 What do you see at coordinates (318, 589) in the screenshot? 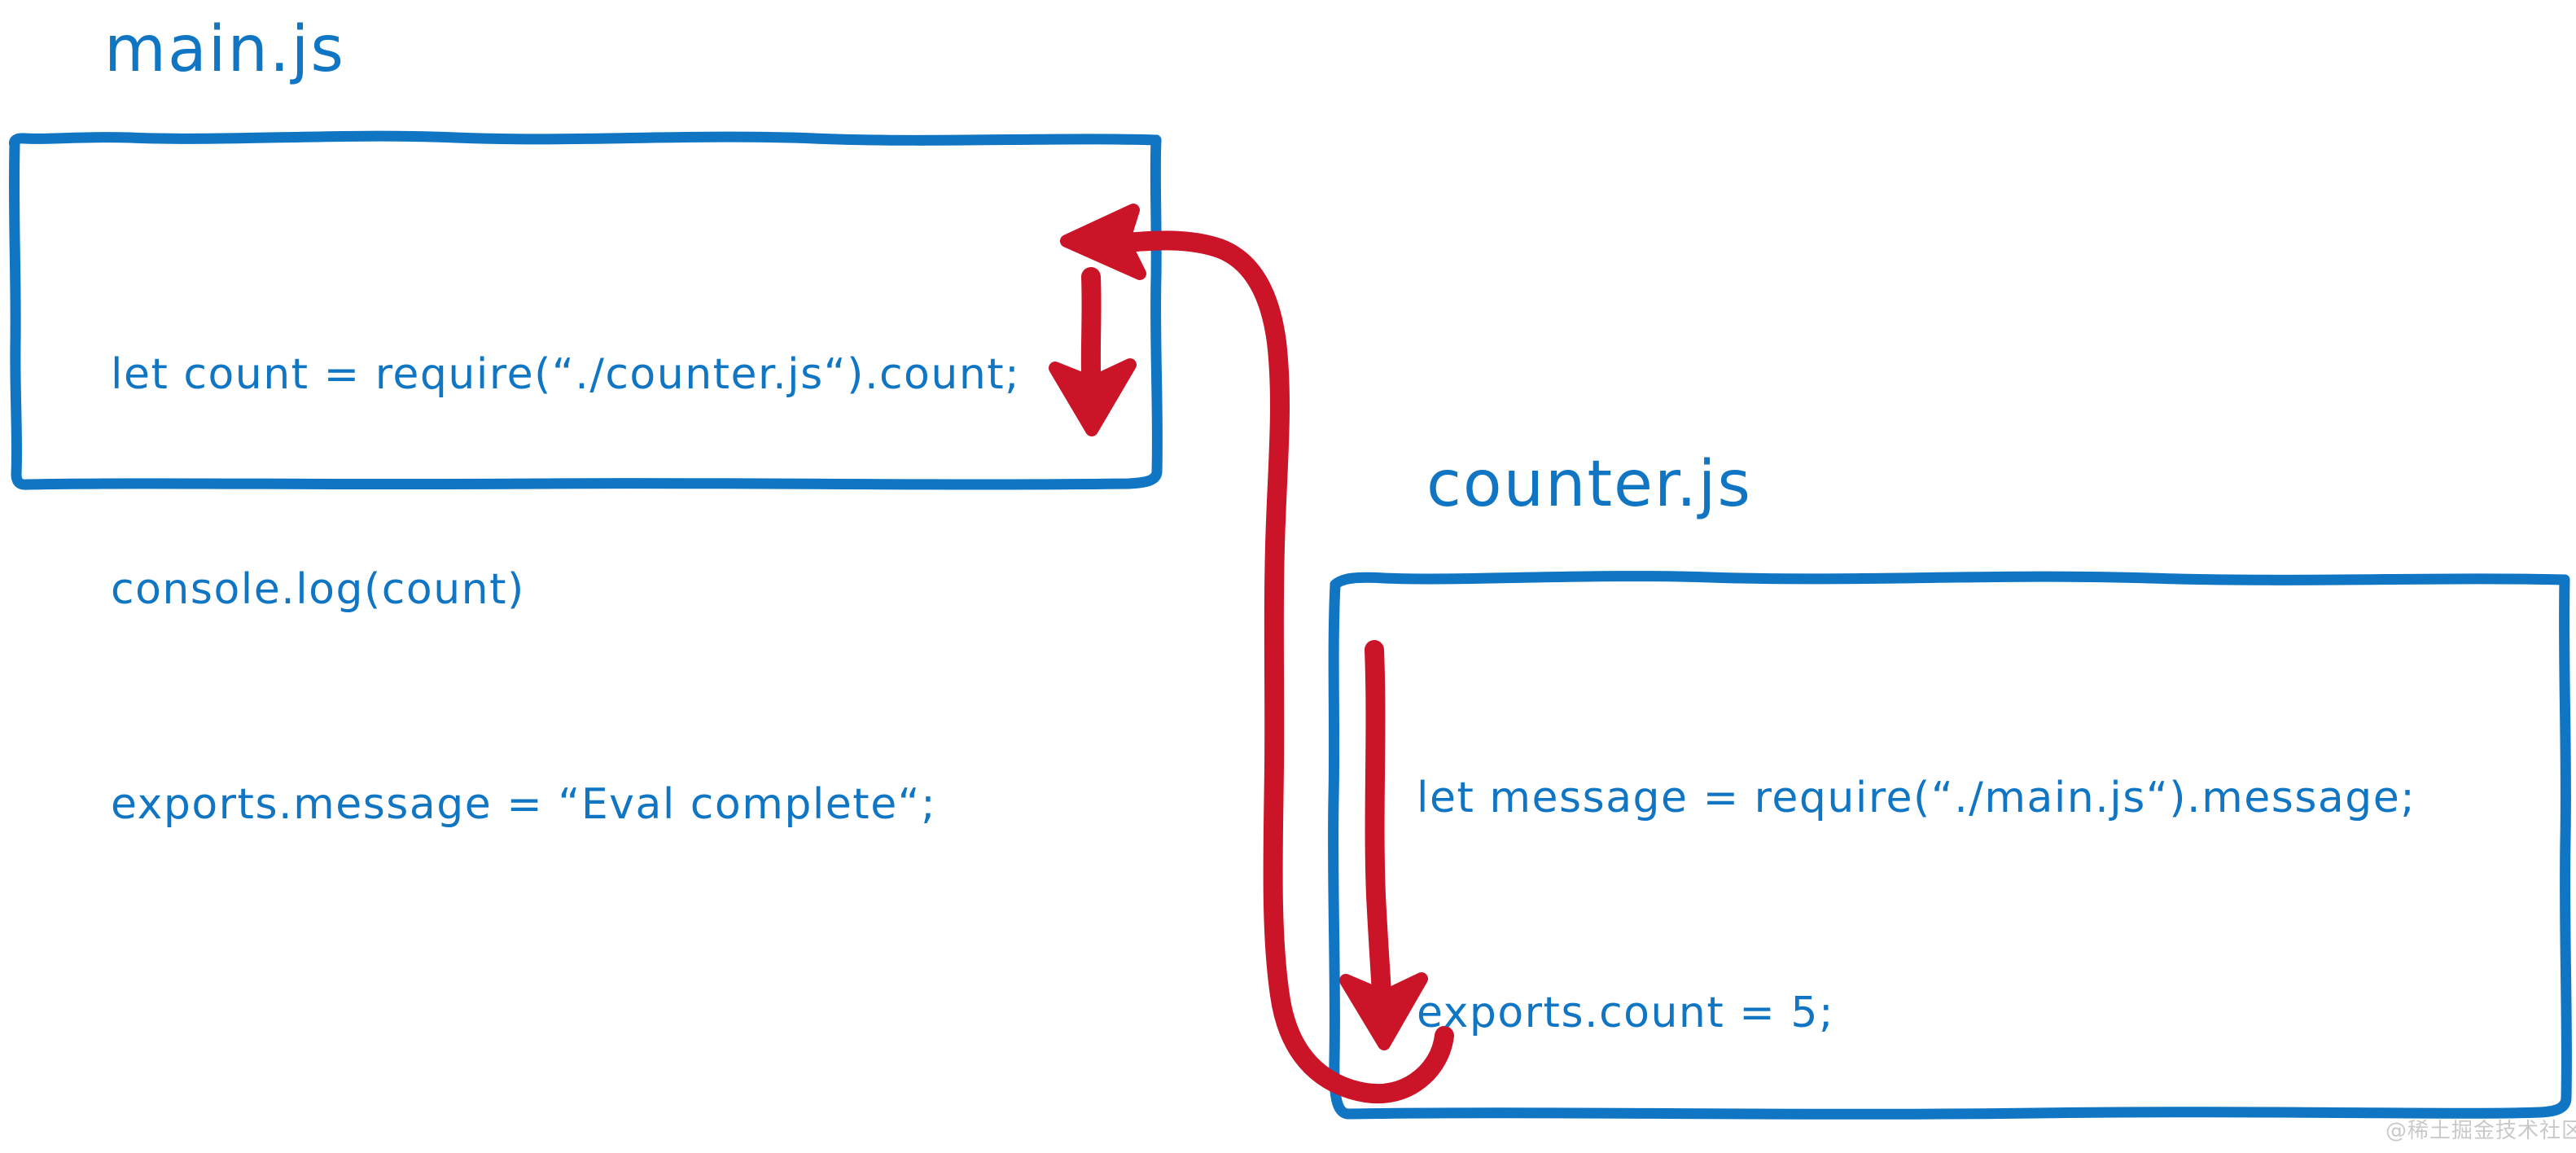
I see `code-line: console.log(count)` at bounding box center [318, 589].